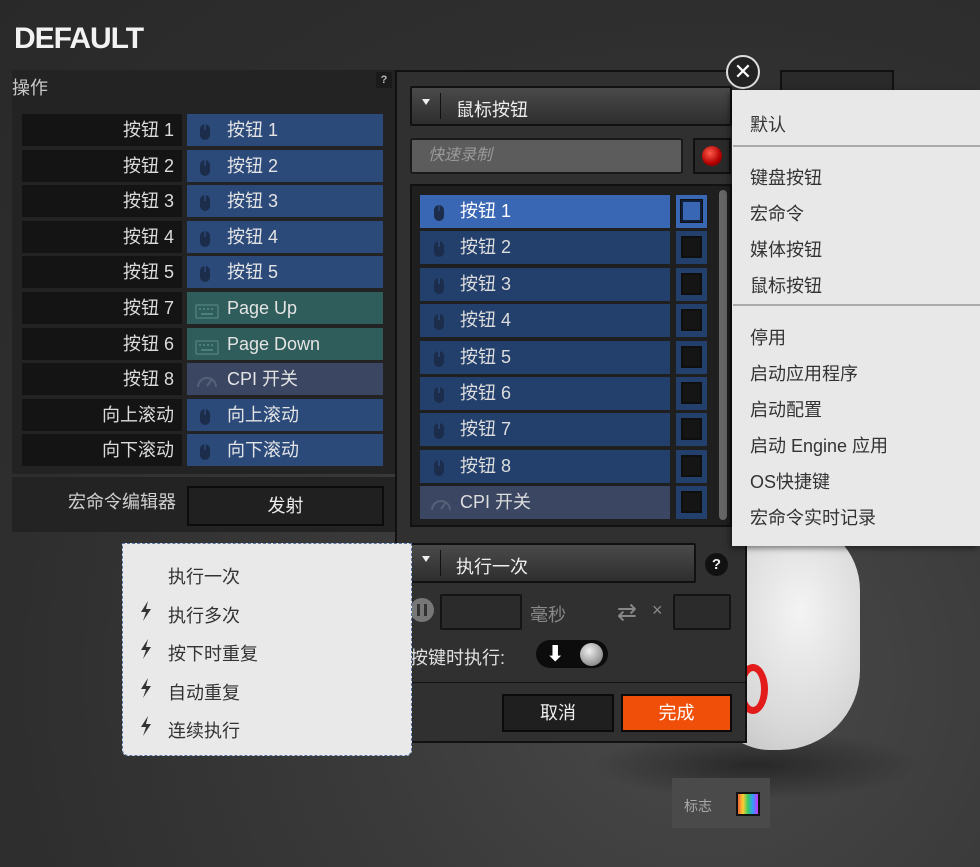 The width and height of the screenshot is (980, 867). I want to click on type-menu-item: 默认, so click(768, 124).